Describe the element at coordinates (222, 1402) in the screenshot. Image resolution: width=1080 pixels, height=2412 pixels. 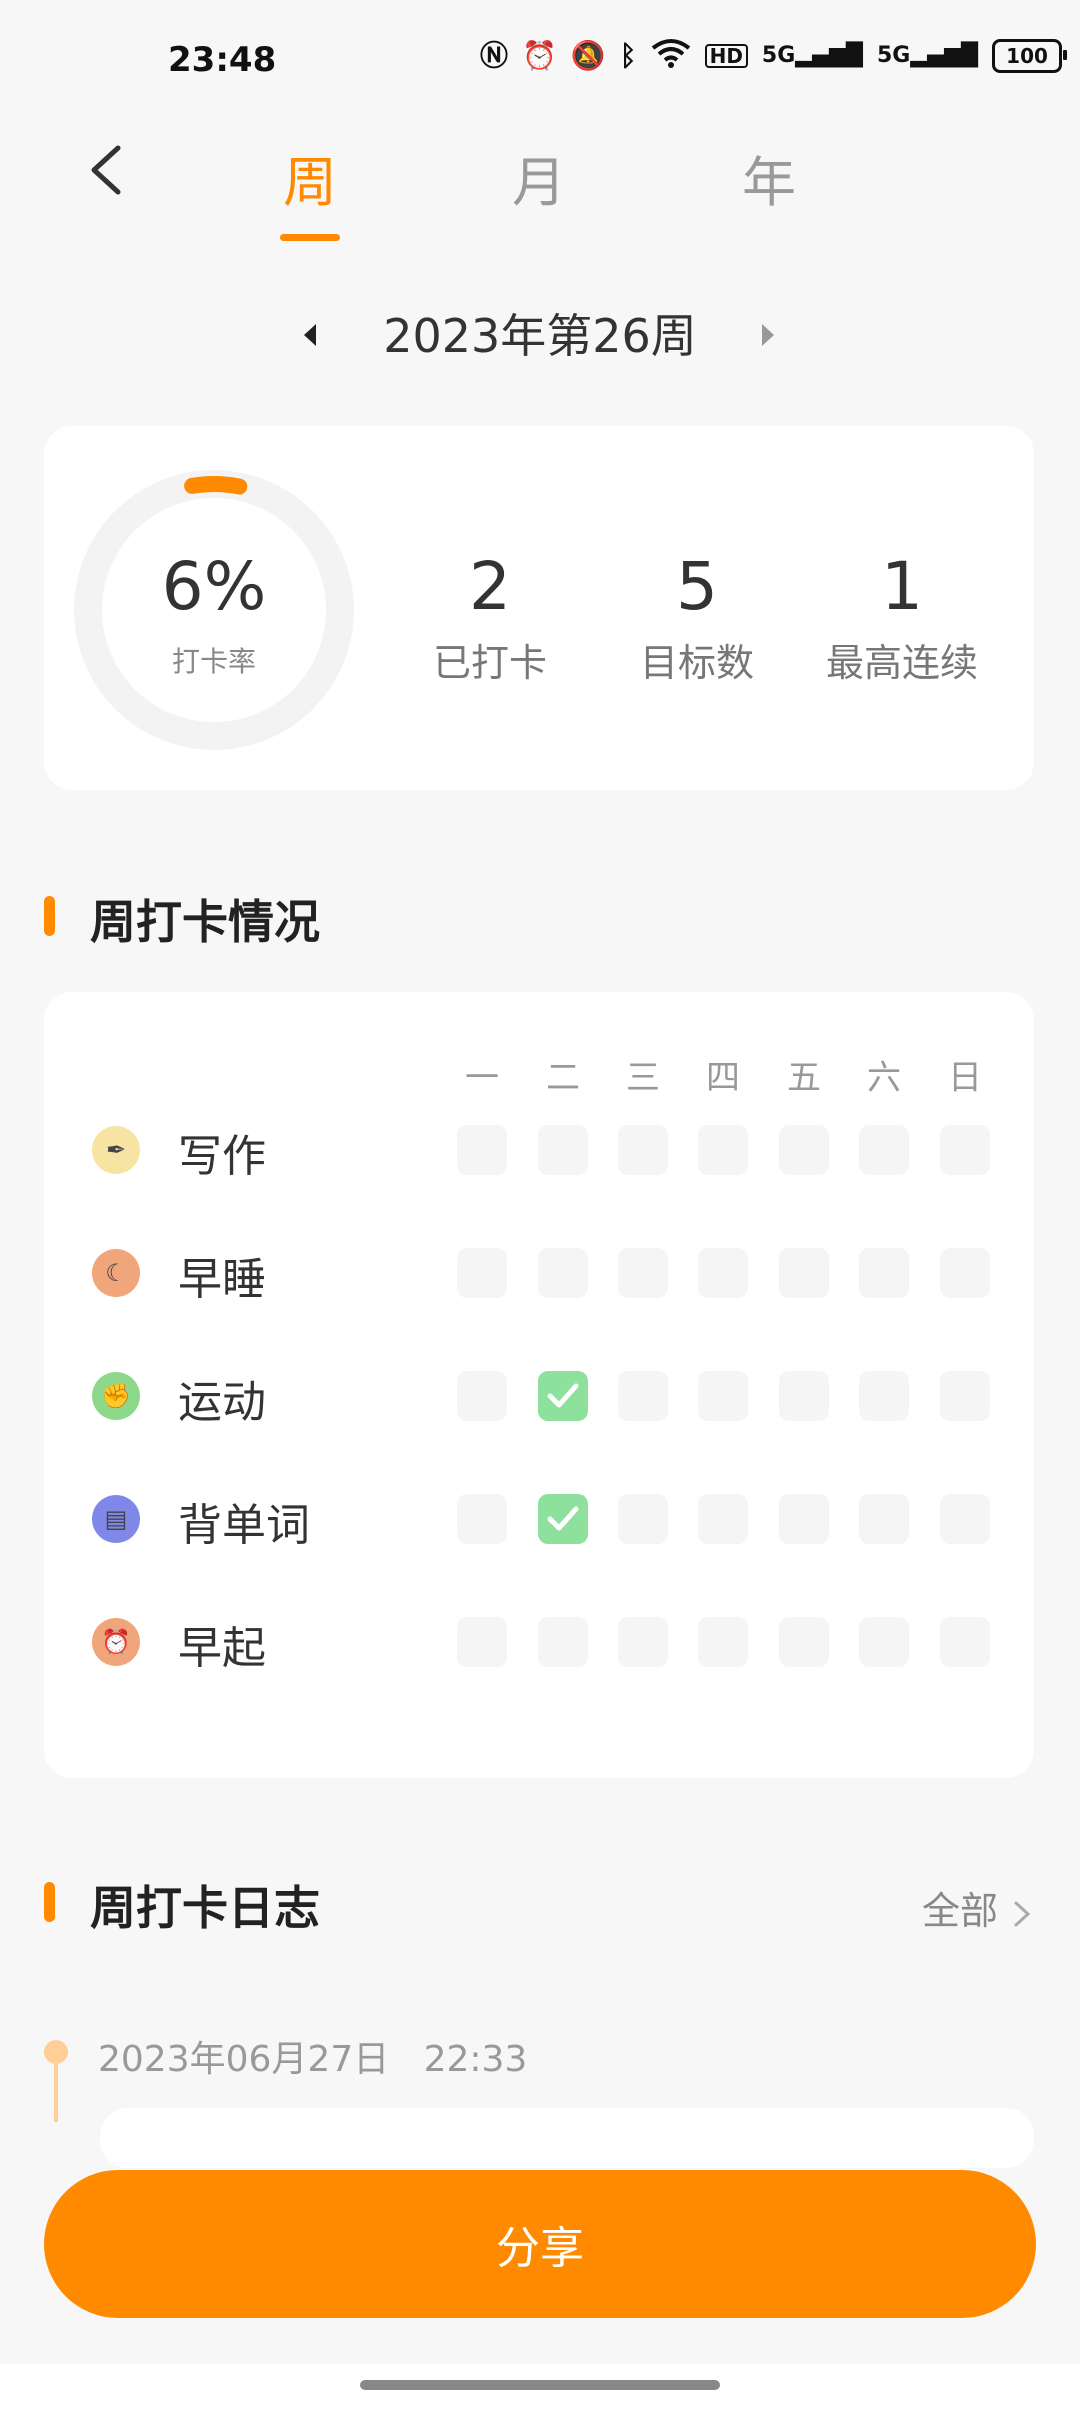
I see `habit-name: 运动` at that location.